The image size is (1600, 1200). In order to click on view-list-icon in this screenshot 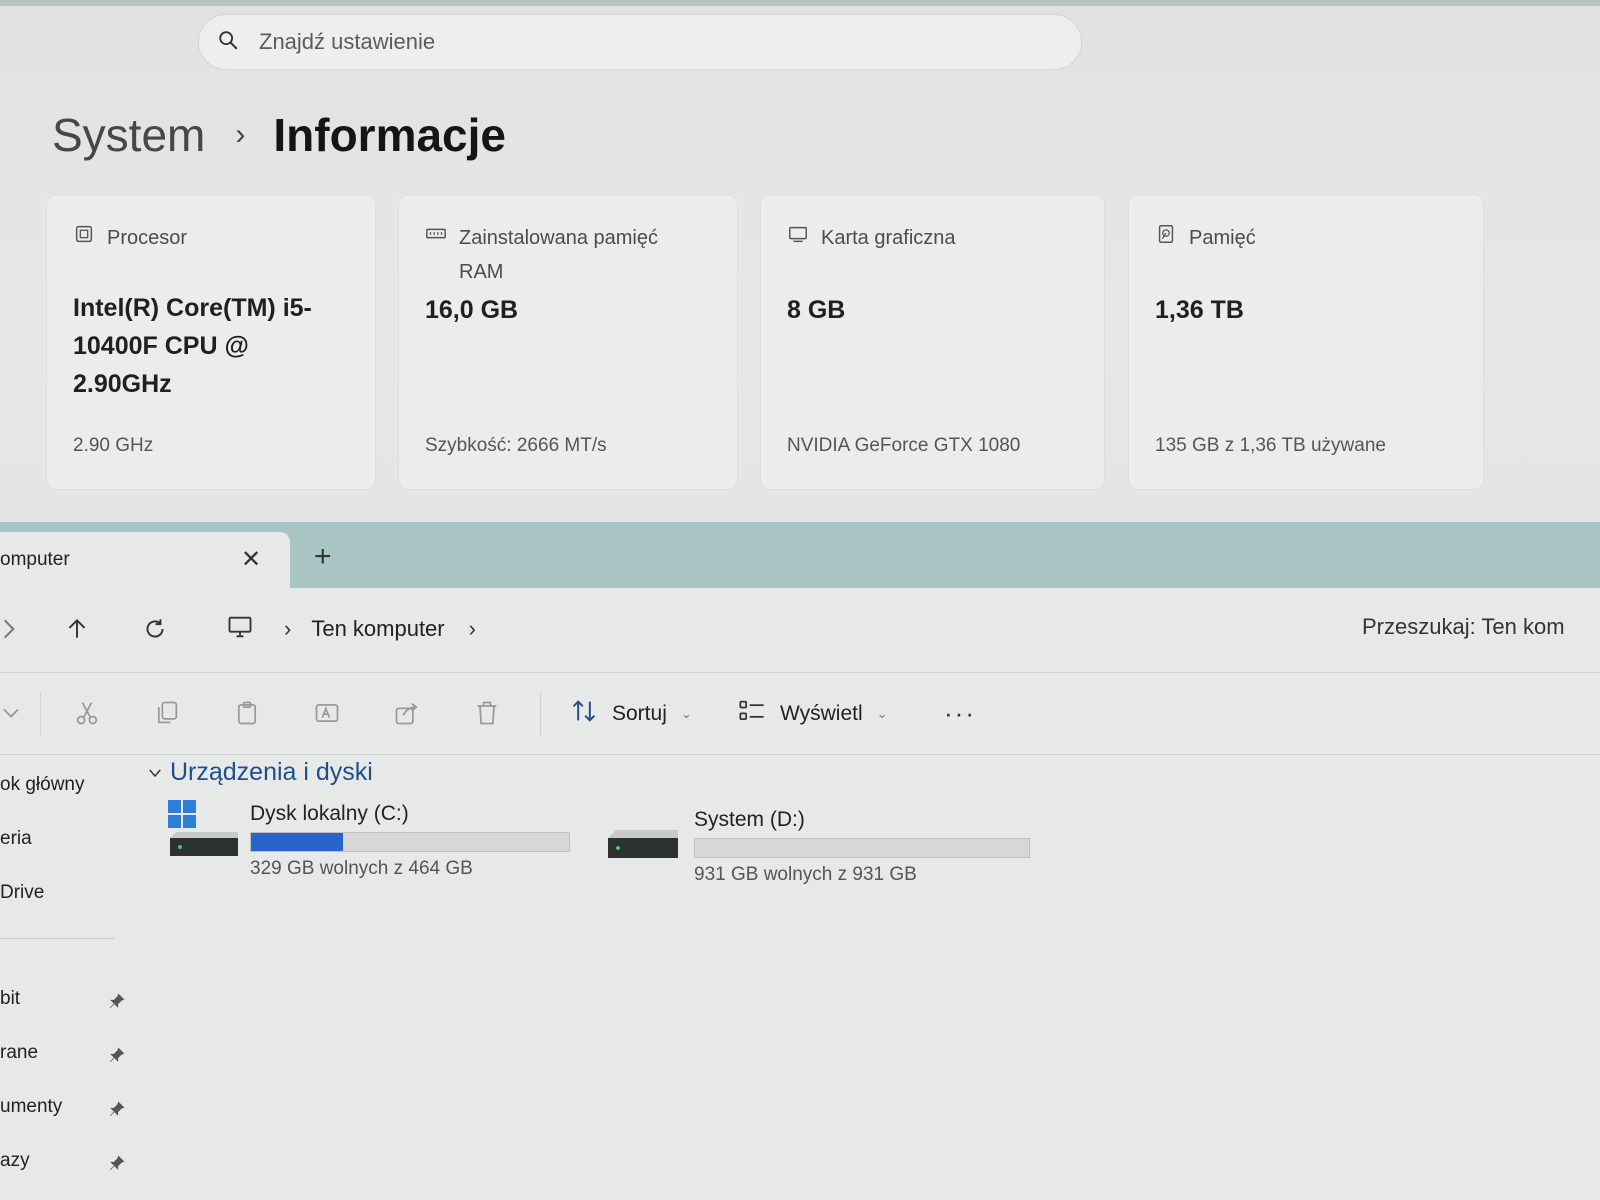, I will do `click(759, 714)`.